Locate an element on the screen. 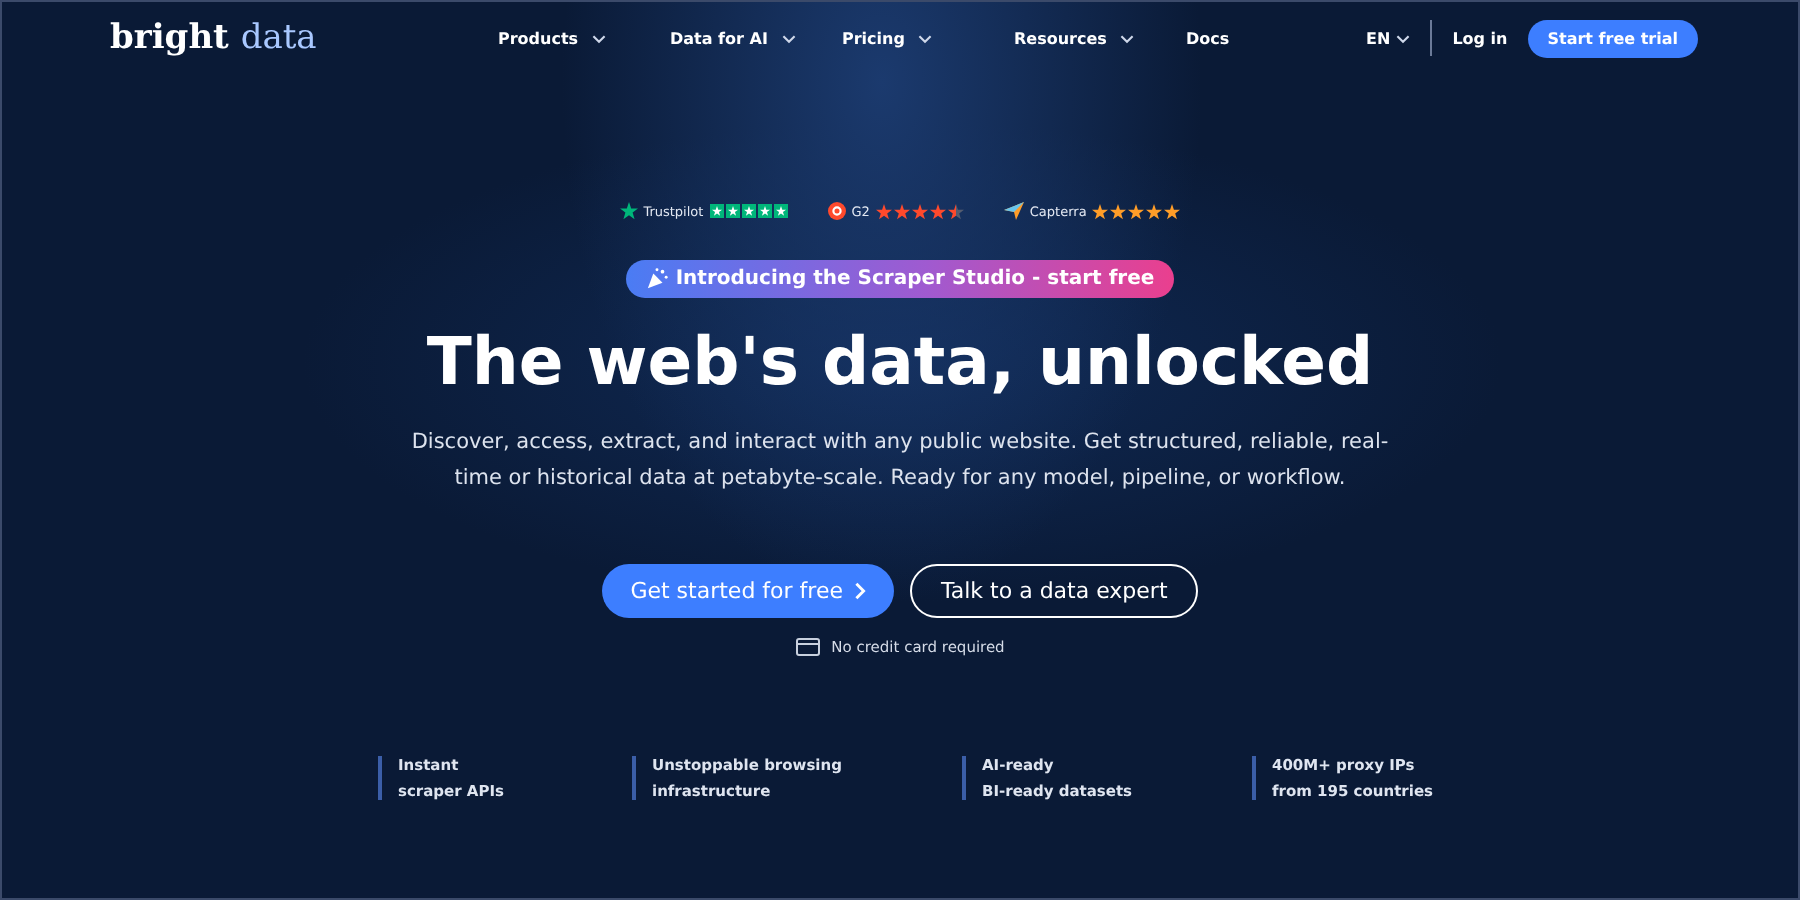 The image size is (1800, 900). nav-link: Data for AI is located at coordinates (756, 38).